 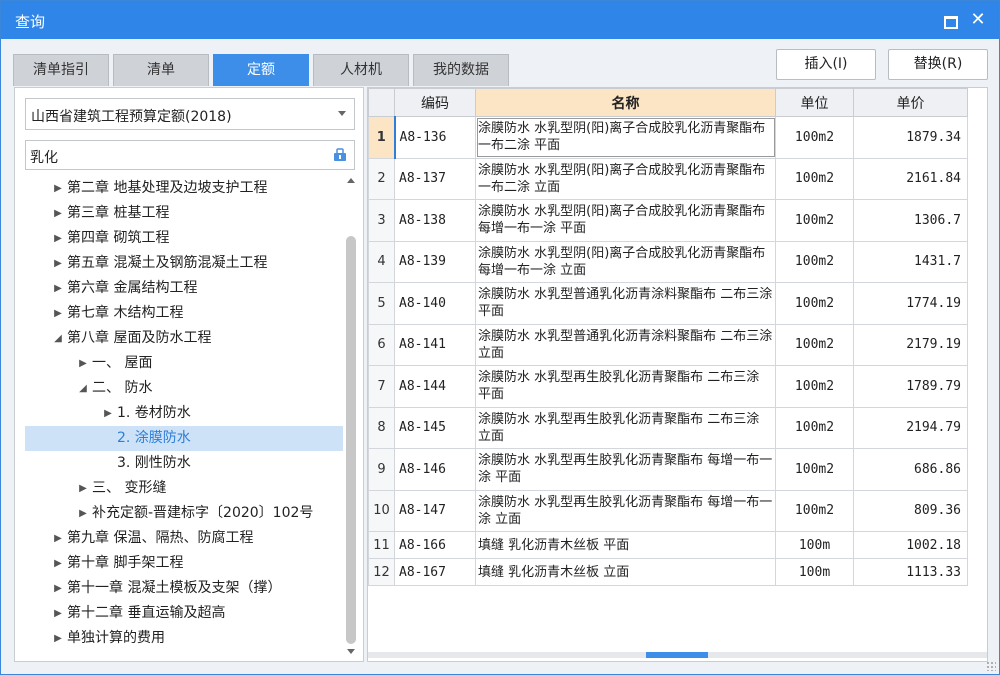 I want to click on tab-my-data: 我的数据, so click(x=461, y=70).